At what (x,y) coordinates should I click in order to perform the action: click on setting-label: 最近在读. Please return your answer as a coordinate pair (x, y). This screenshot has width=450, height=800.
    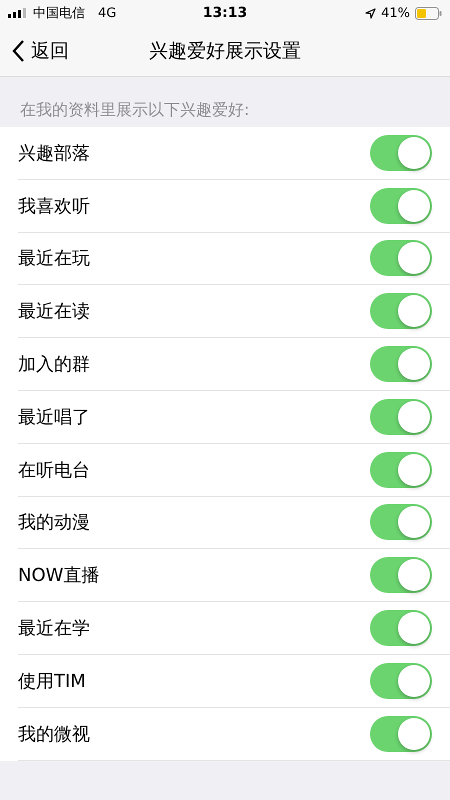
    Looking at the image, I should click on (54, 312).